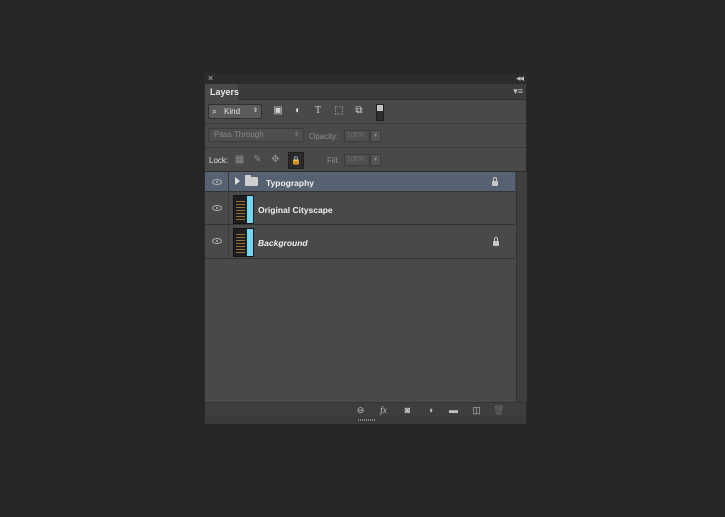  I want to click on folder-icon, so click(251, 180).